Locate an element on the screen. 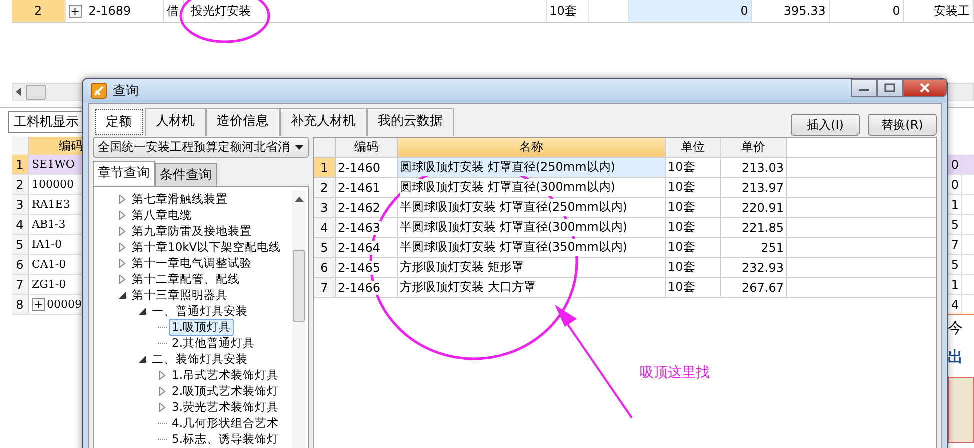  table-cell: 267.67 is located at coordinates (754, 287).